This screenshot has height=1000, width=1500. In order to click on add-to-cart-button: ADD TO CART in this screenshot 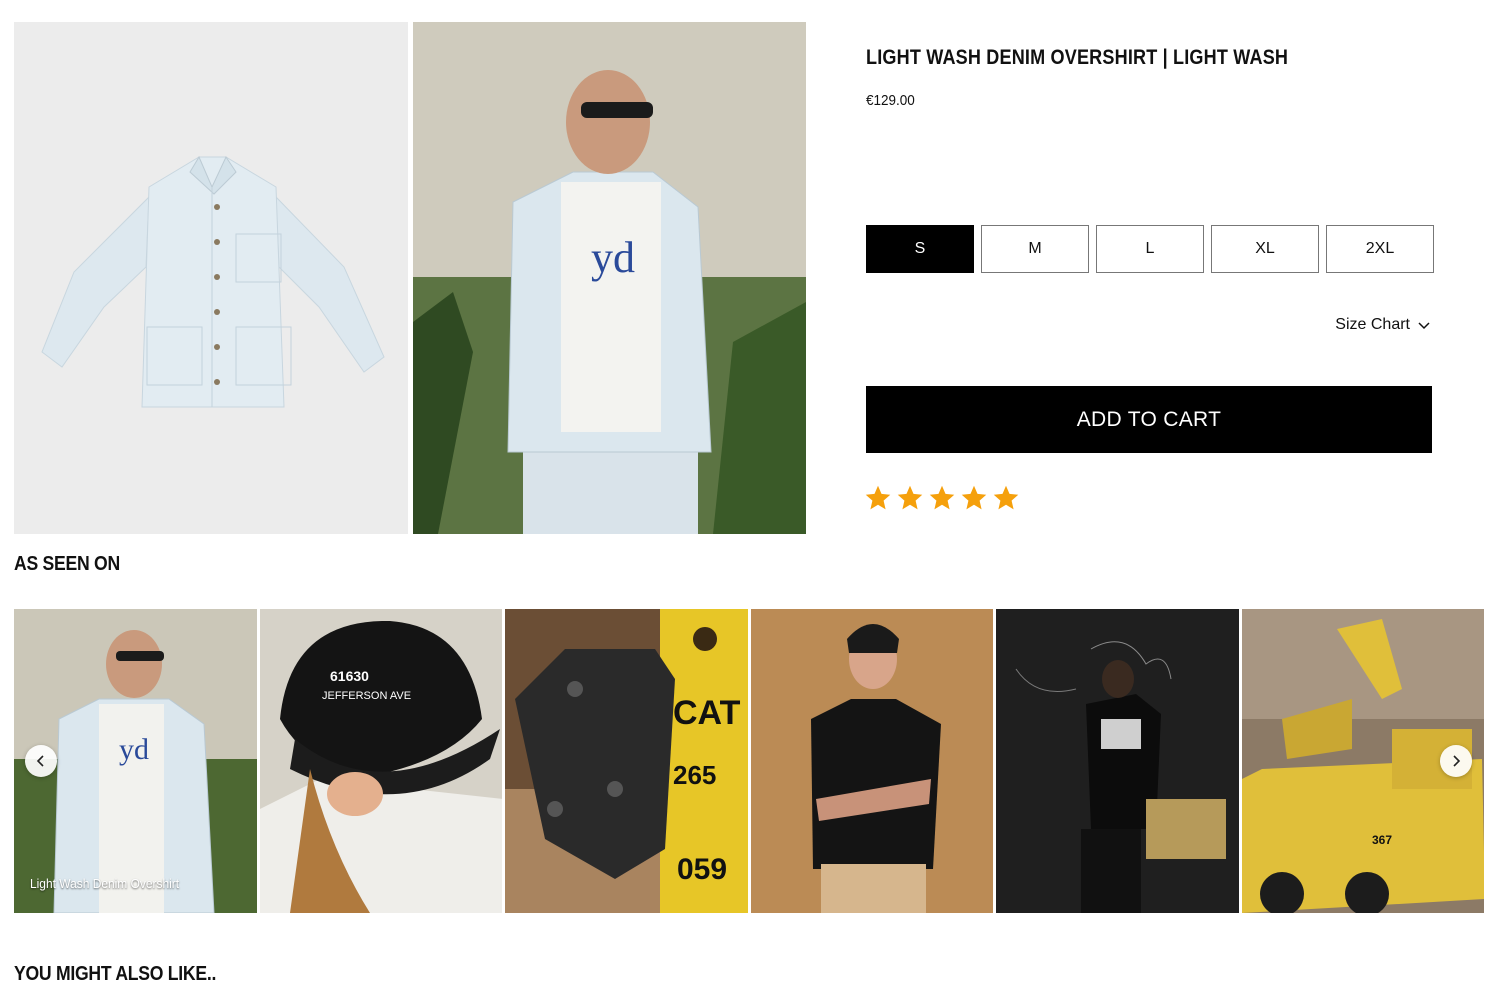, I will do `click(1149, 419)`.